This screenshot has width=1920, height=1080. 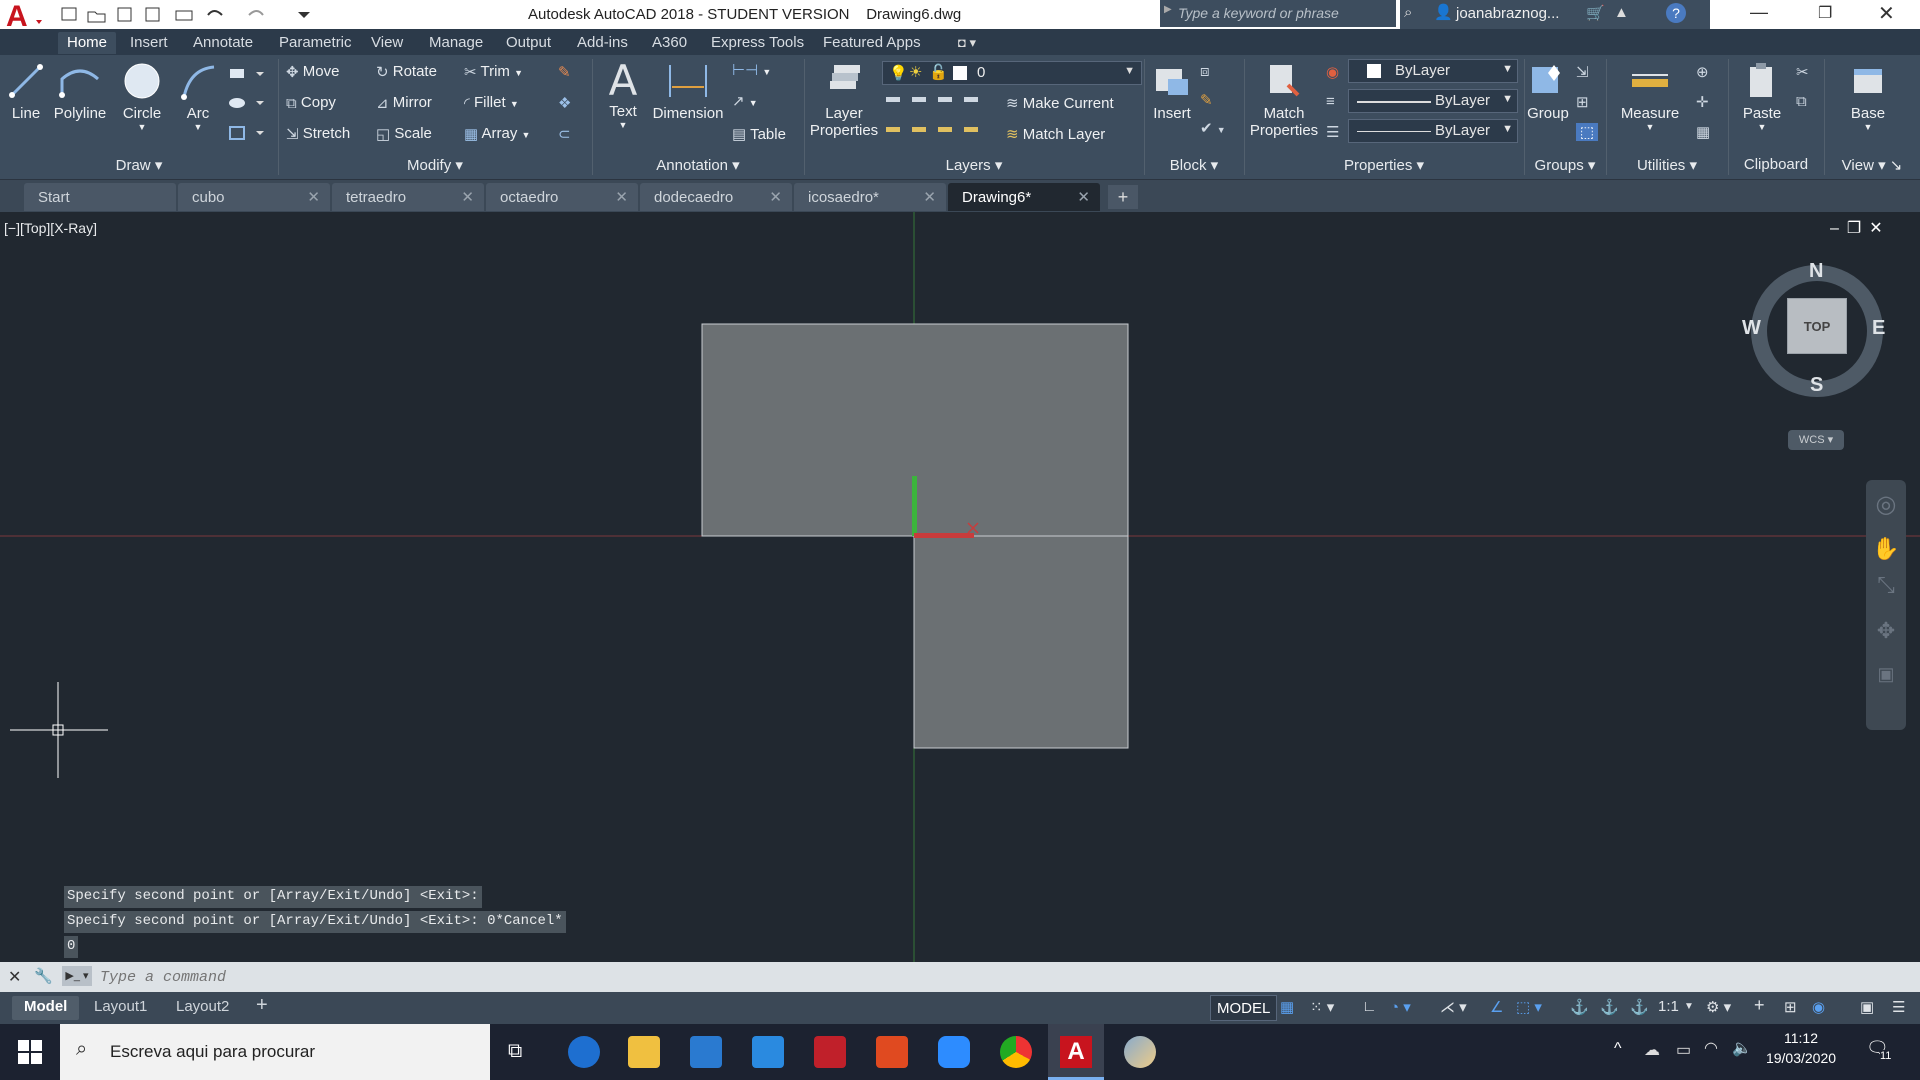 What do you see at coordinates (872, 43) in the screenshot?
I see `tab-featured-apps: Featured Apps` at bounding box center [872, 43].